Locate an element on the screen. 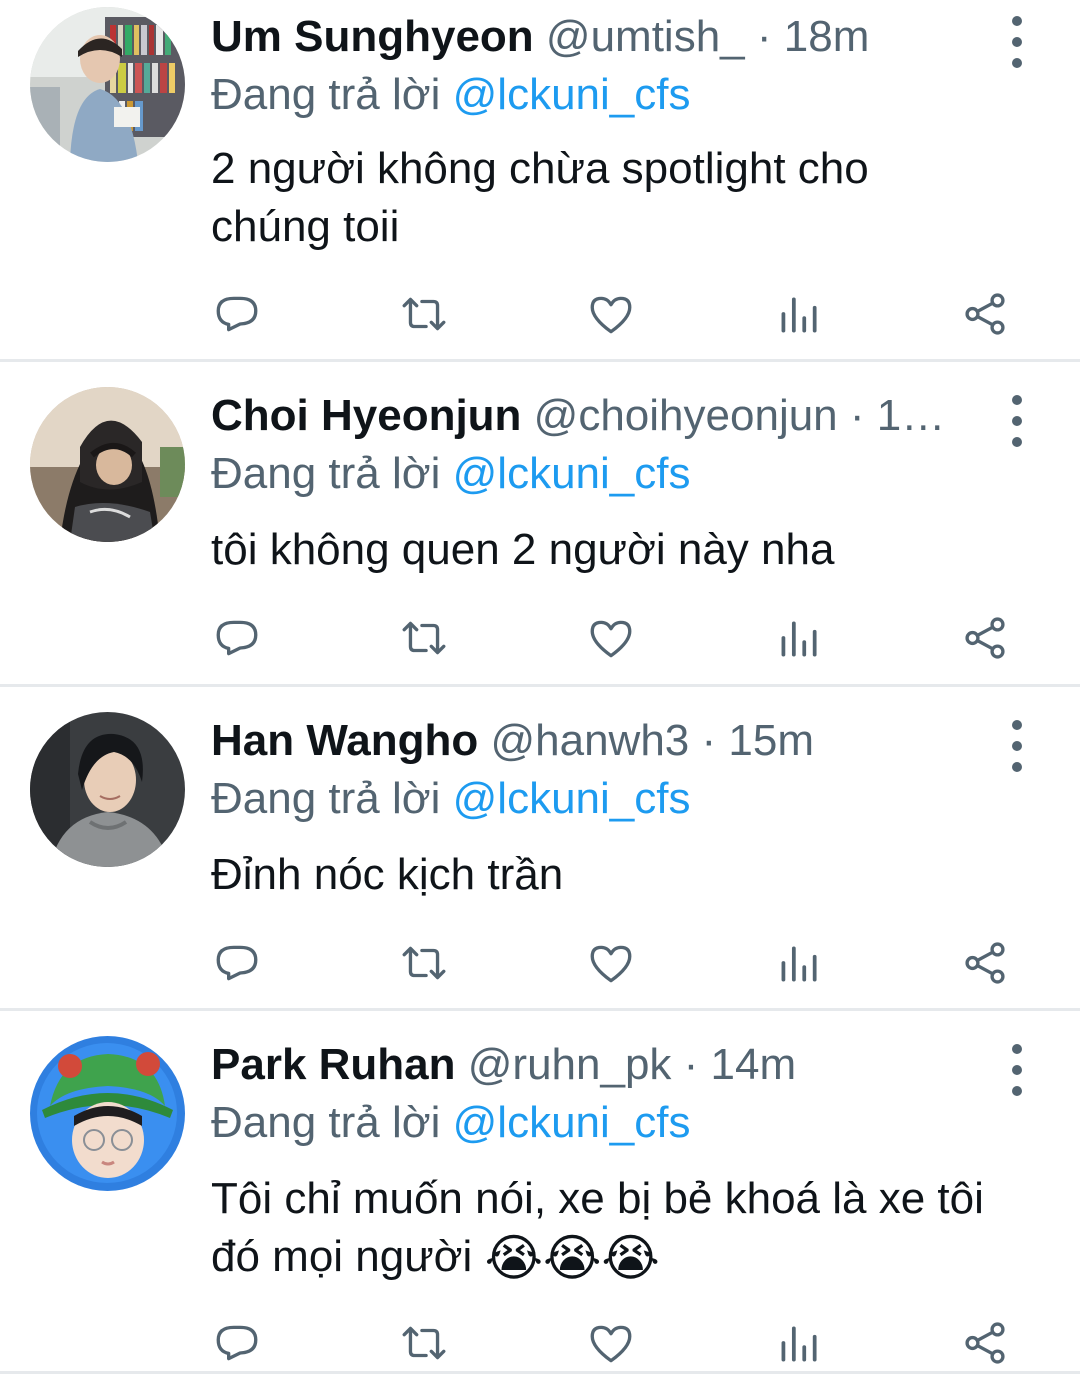 The image size is (1080, 1374). tweet-text: Đỉnh nóc kịch trần is located at coordinates (387, 874).